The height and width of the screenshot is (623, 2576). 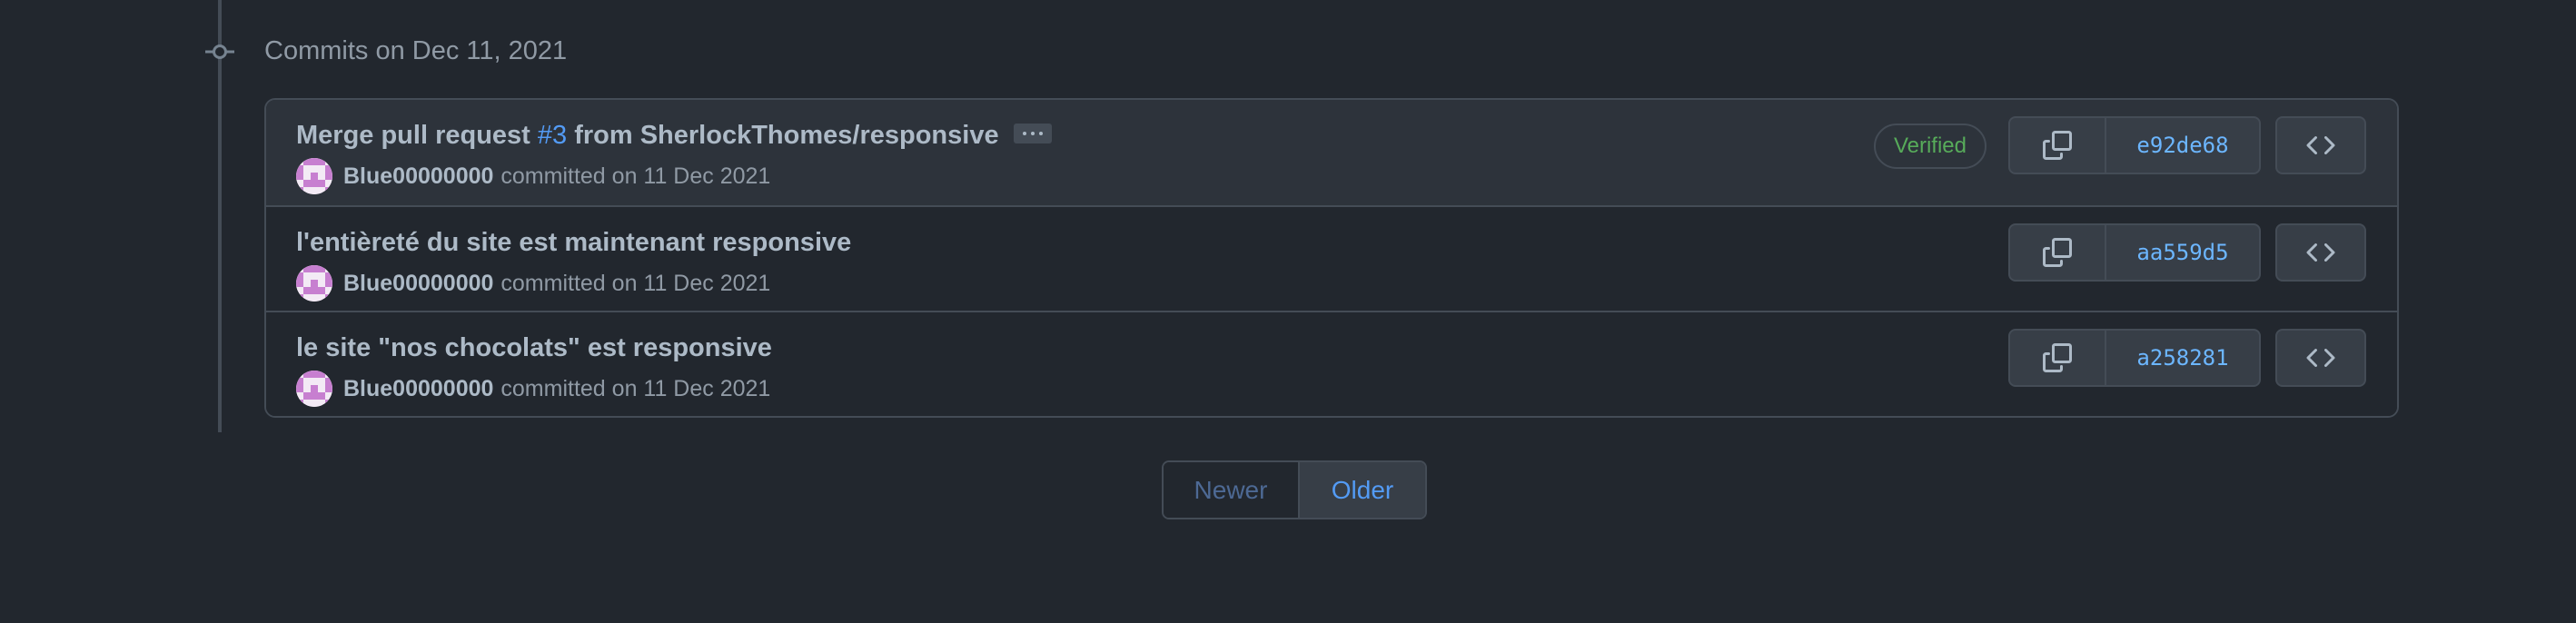 I want to click on newer-button: Newer, so click(x=1232, y=490).